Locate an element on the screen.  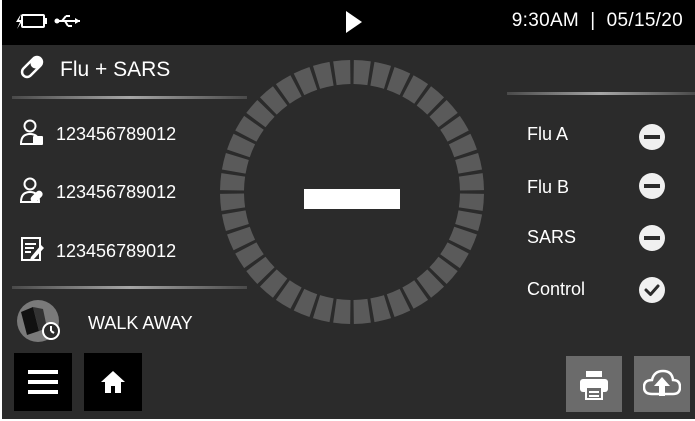
home-button is located at coordinates (113, 382).